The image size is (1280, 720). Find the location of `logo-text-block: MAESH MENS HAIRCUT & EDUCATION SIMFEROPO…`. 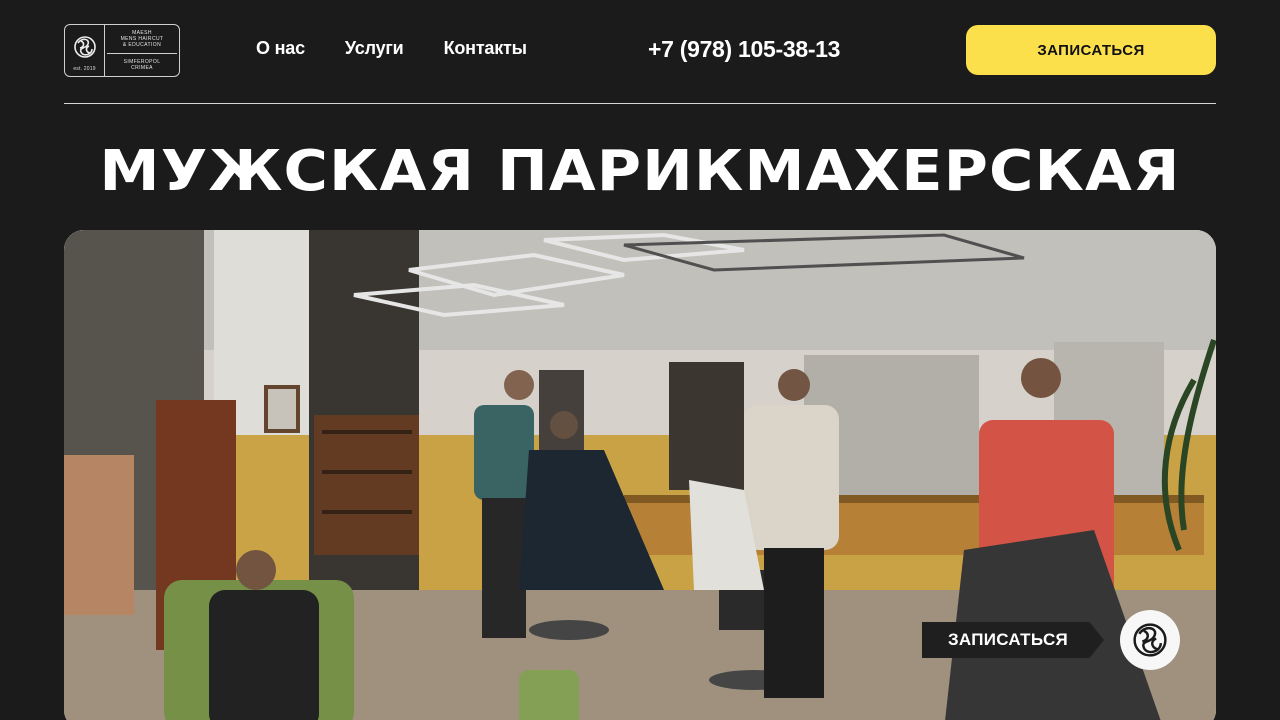

logo-text-block: MAESH MENS HAIRCUT & EDUCATION SIMFEROPO… is located at coordinates (142, 50).